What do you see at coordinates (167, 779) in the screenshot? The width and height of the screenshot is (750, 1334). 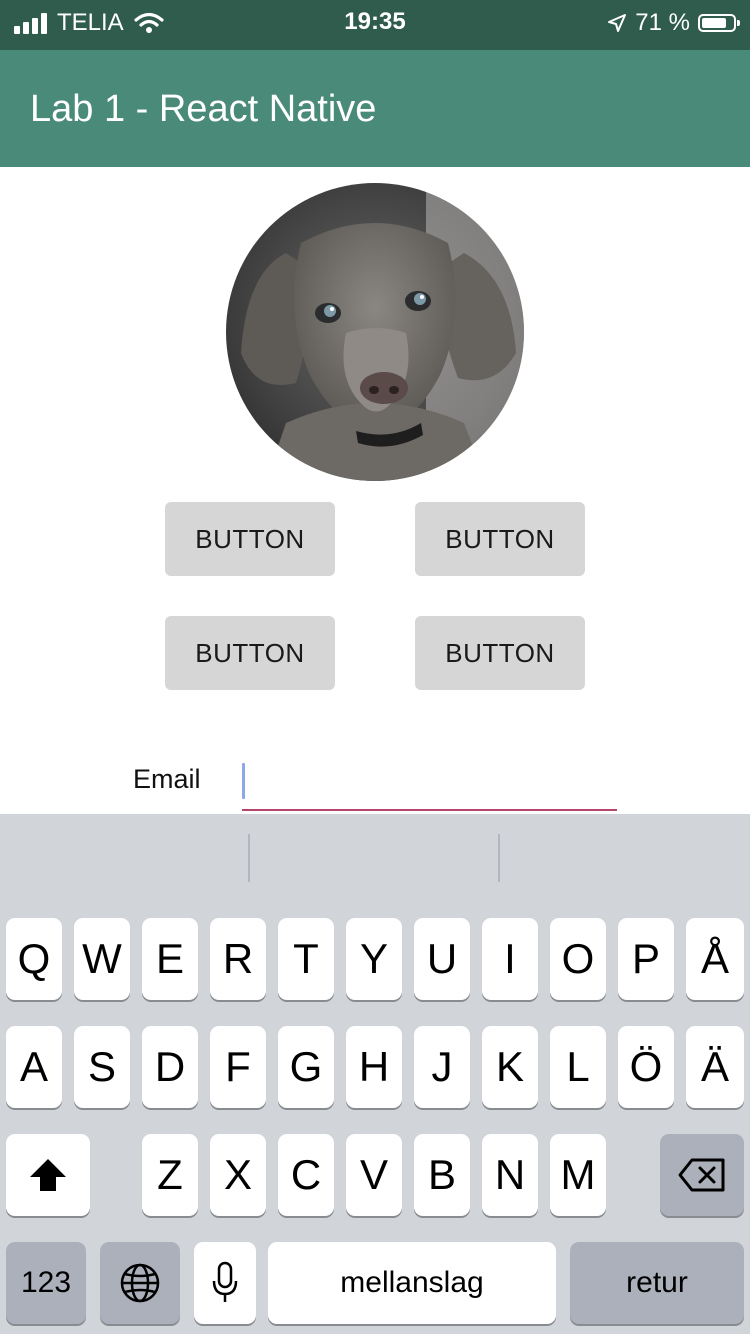 I see `email-label: Email` at bounding box center [167, 779].